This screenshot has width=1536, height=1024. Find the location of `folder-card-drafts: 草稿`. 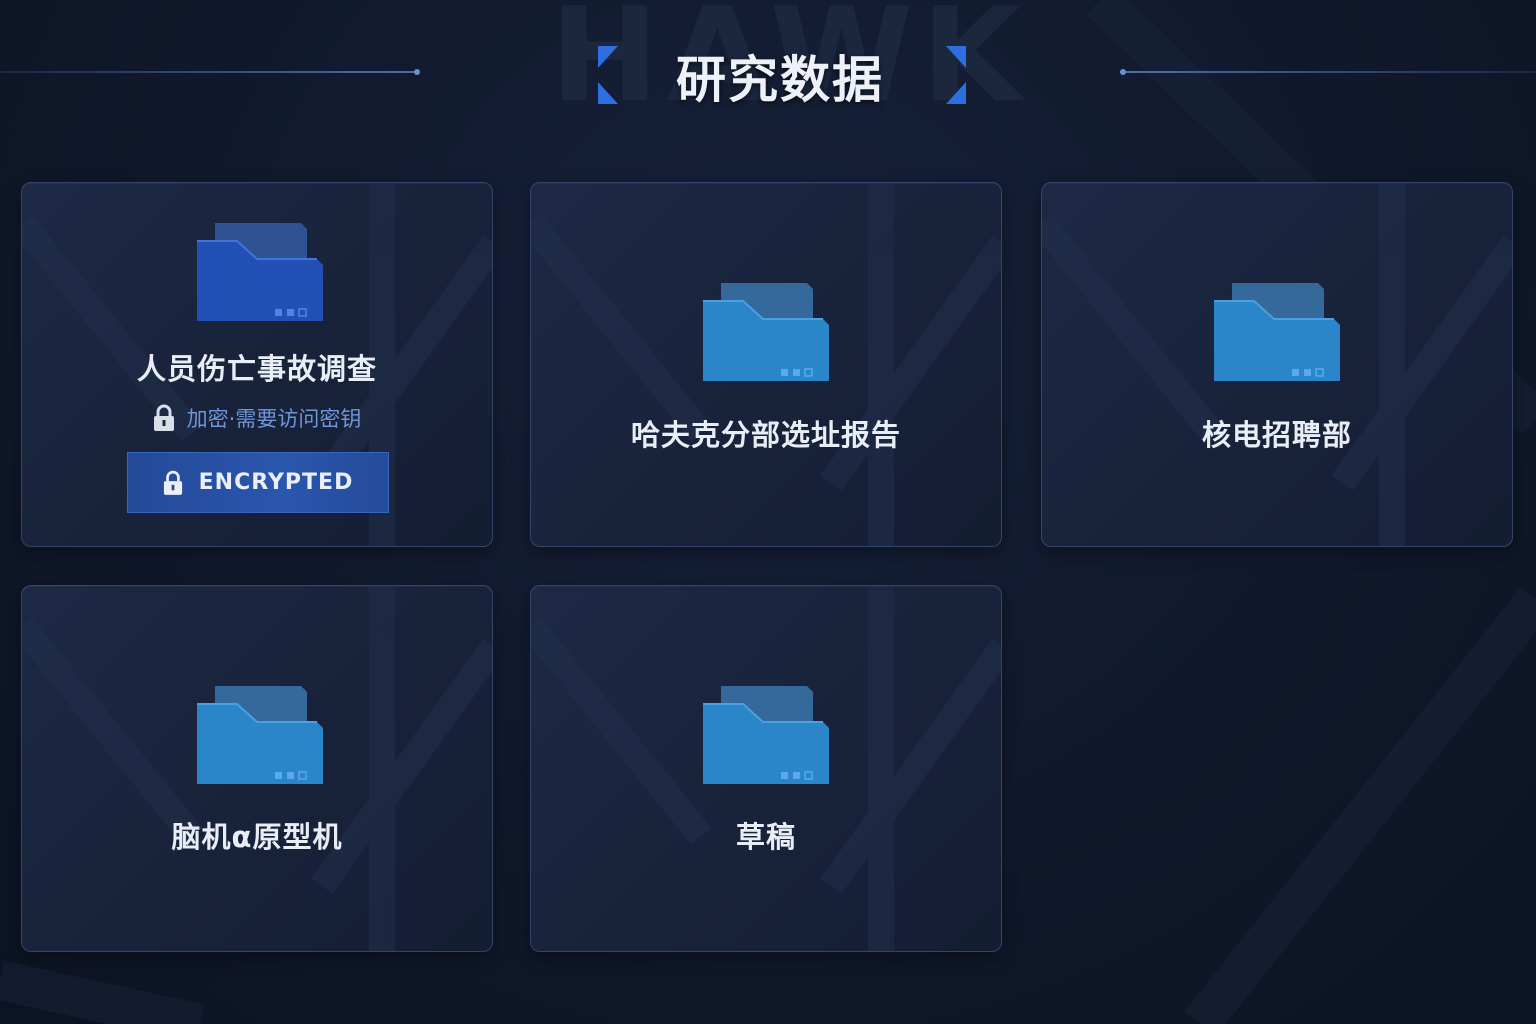

folder-card-drafts: 草稿 is located at coordinates (766, 768).